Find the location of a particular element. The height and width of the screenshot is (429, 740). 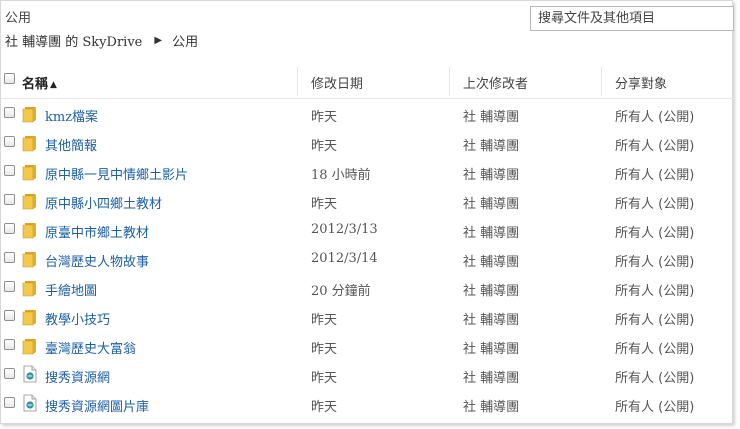

select-all-checkbox is located at coordinates (9, 78).